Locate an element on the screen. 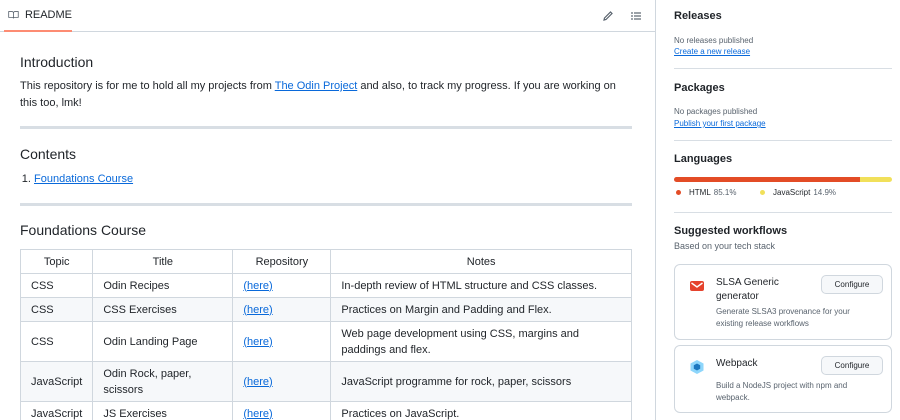  language-percent: 85.1% is located at coordinates (725, 192).